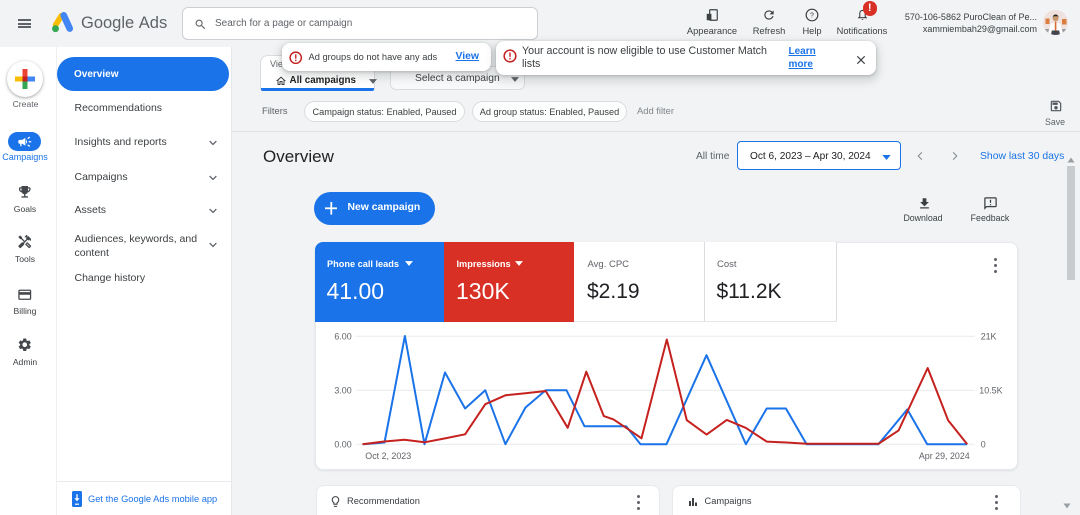  Describe the element at coordinates (943, 456) in the screenshot. I see `svg-text: Apr 29, 2024` at that location.